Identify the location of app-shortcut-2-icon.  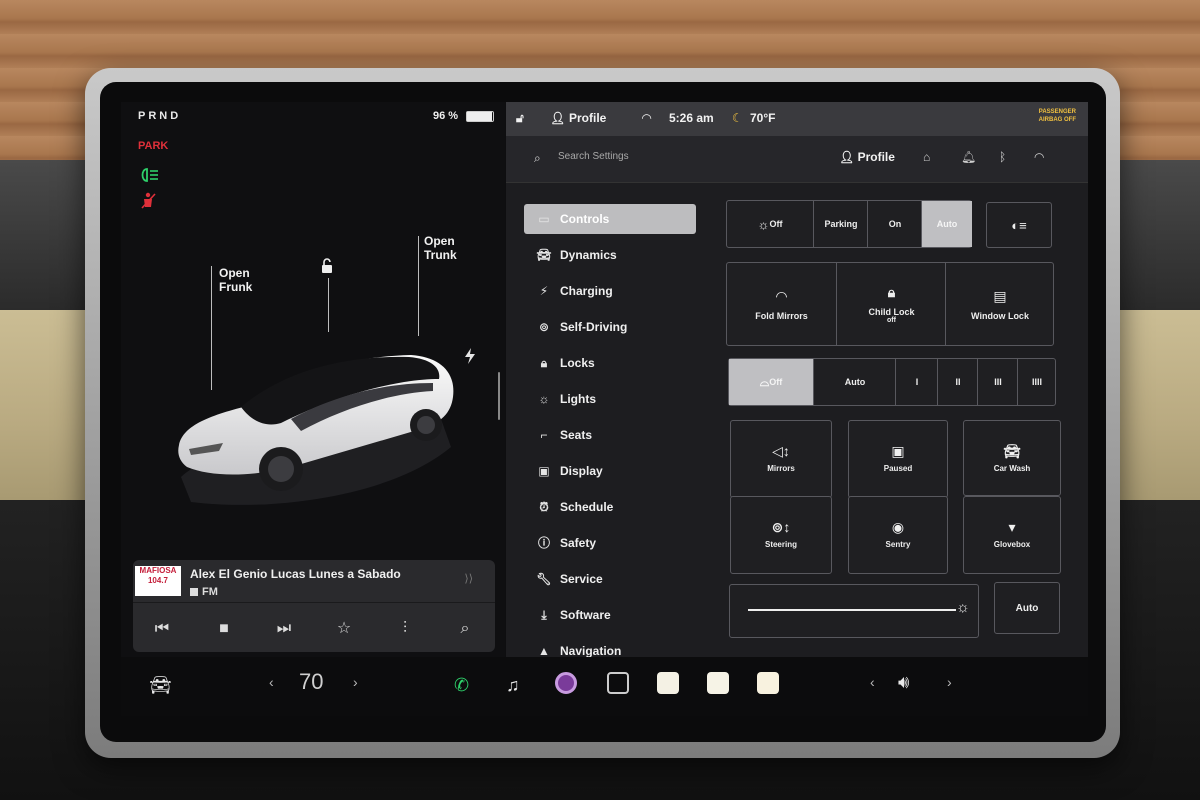
(718, 683).